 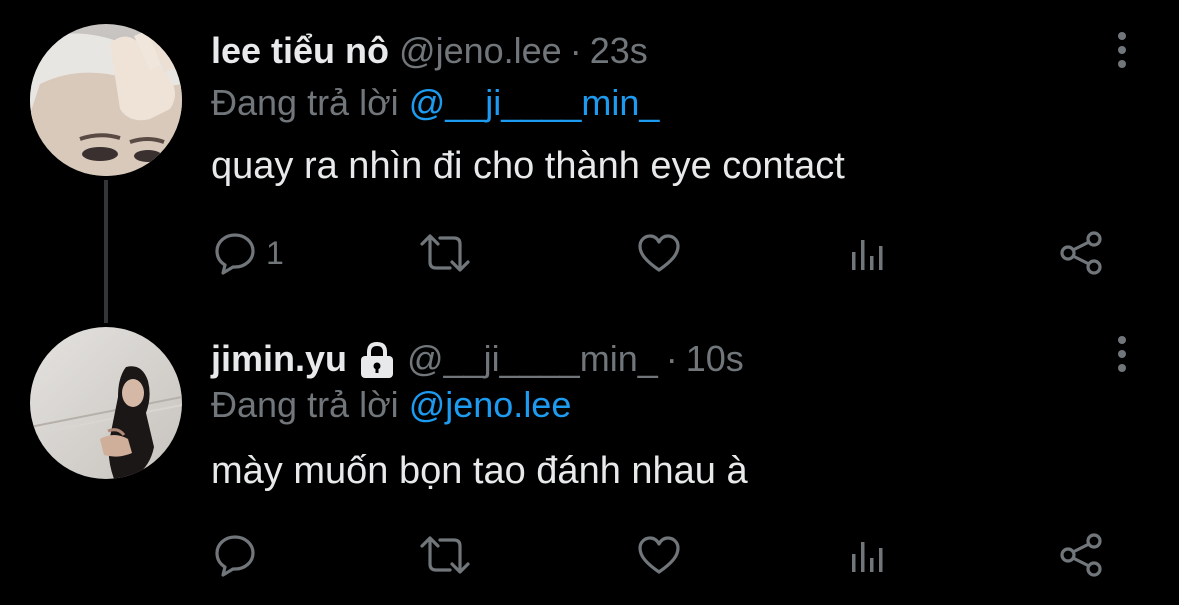 What do you see at coordinates (479, 471) in the screenshot?
I see `tweet-text: mày muốn bọn tao đánh nhau à` at bounding box center [479, 471].